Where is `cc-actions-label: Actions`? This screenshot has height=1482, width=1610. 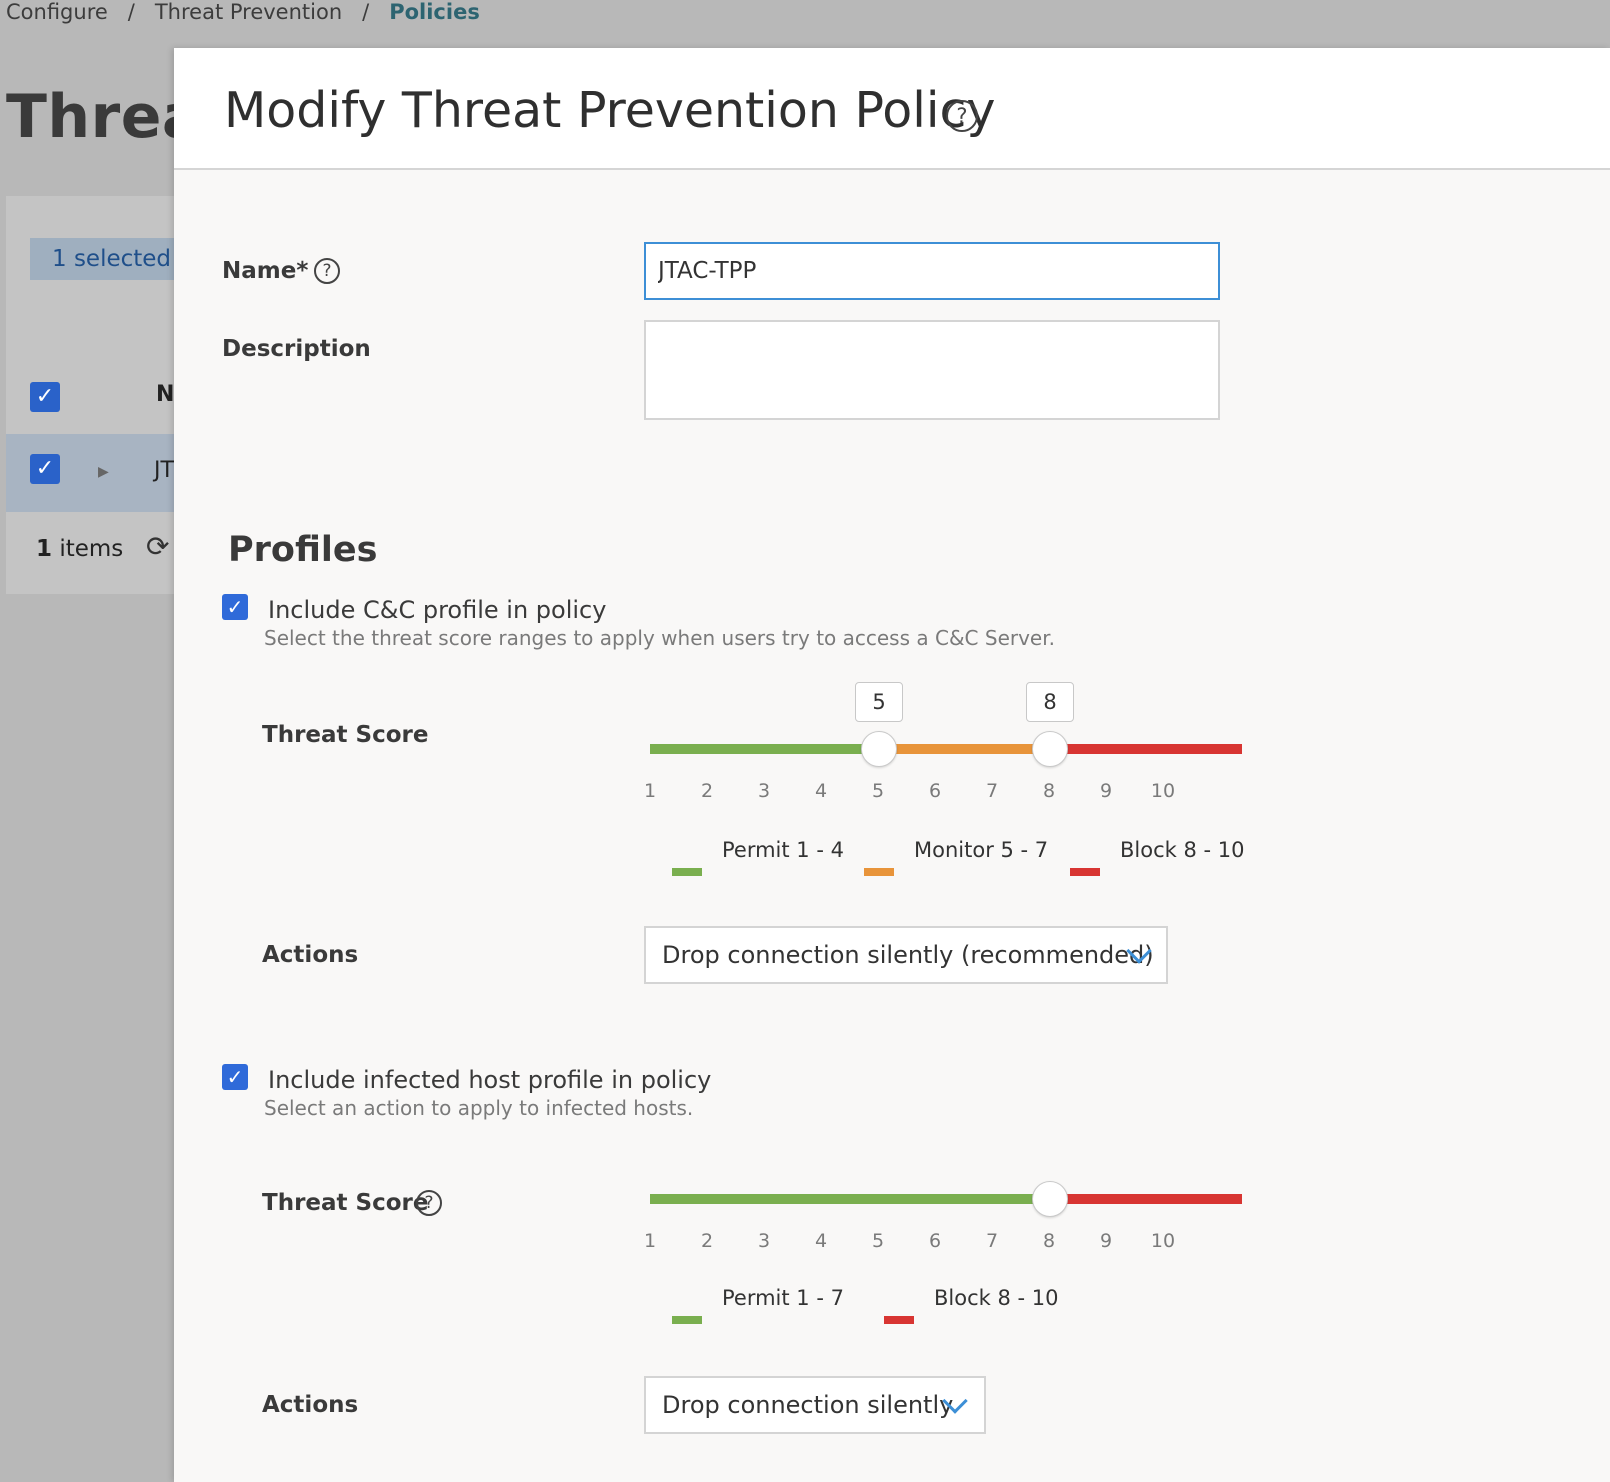
cc-actions-label: Actions is located at coordinates (310, 955).